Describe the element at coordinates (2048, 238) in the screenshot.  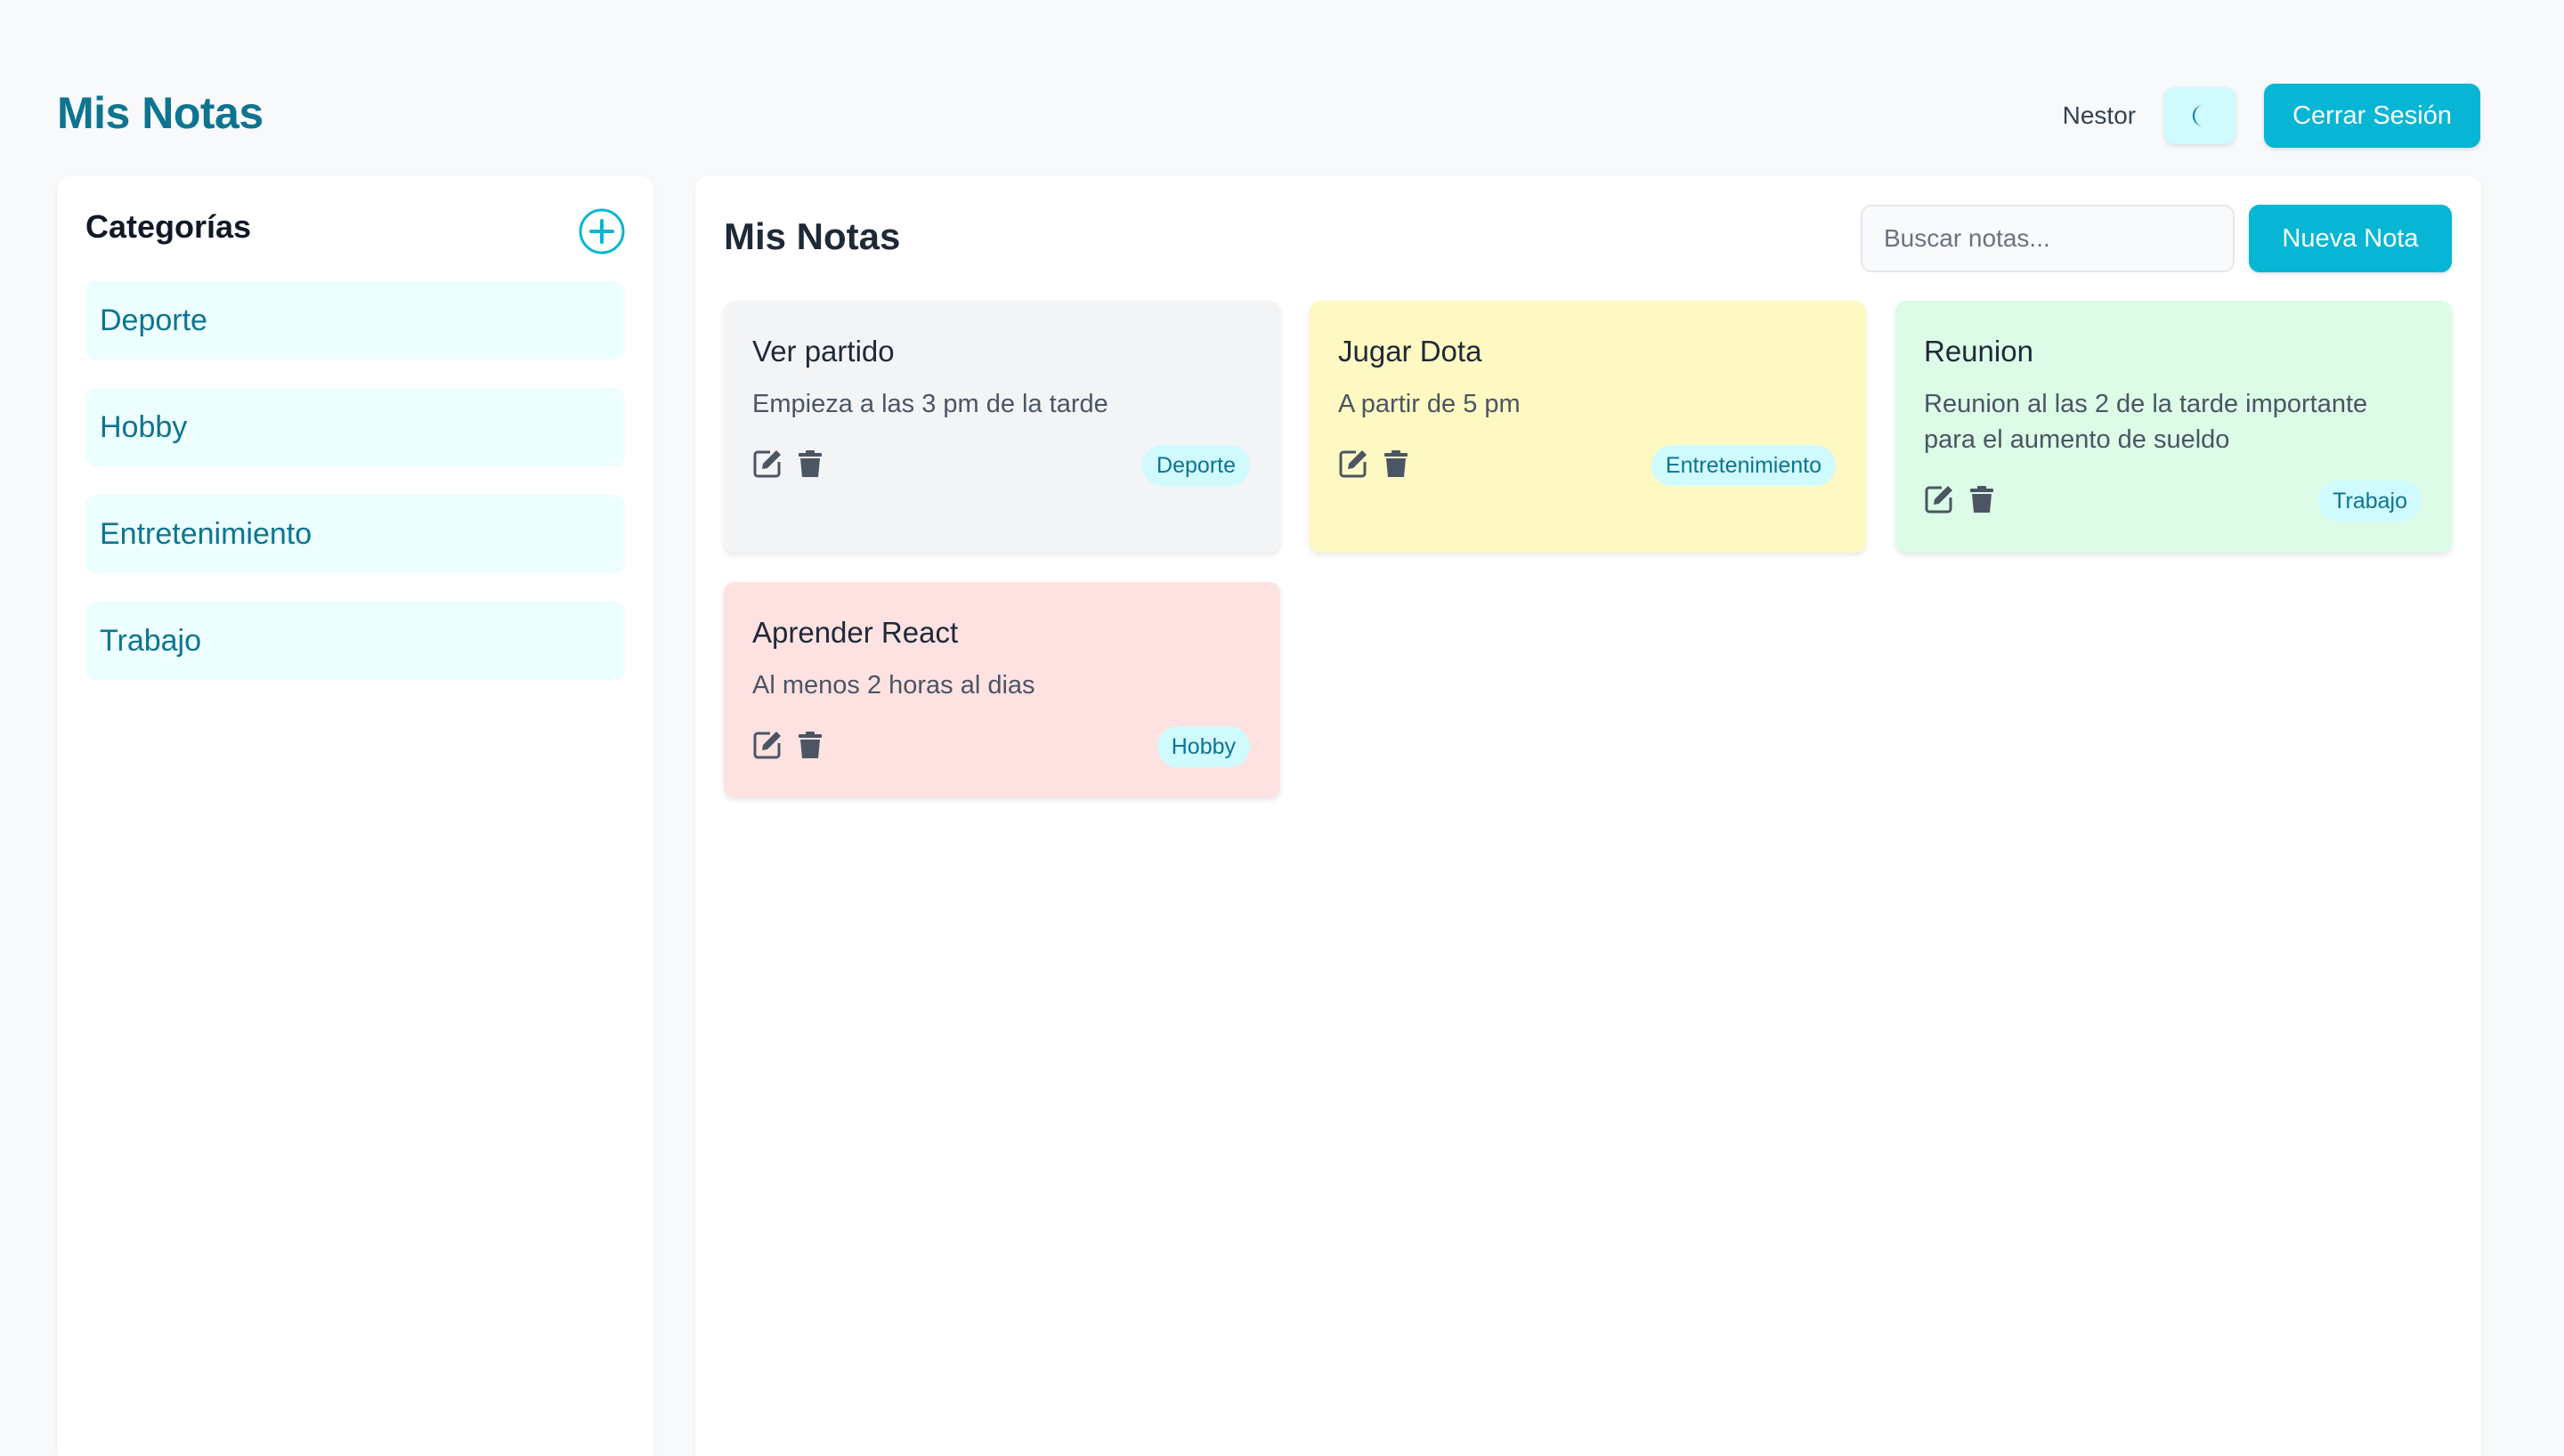
I see `search-input` at that location.